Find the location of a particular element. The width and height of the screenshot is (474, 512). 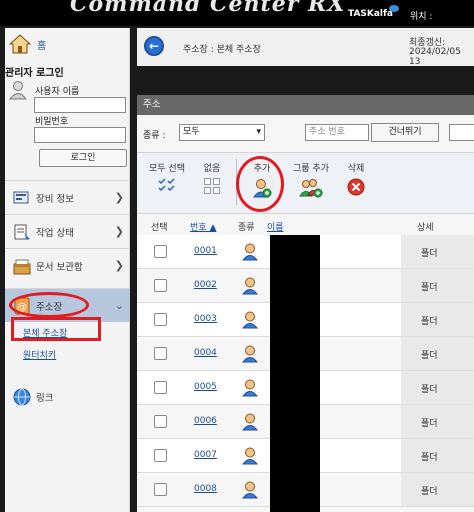

select-all-button: 모두 선택 is located at coordinates (167, 176).